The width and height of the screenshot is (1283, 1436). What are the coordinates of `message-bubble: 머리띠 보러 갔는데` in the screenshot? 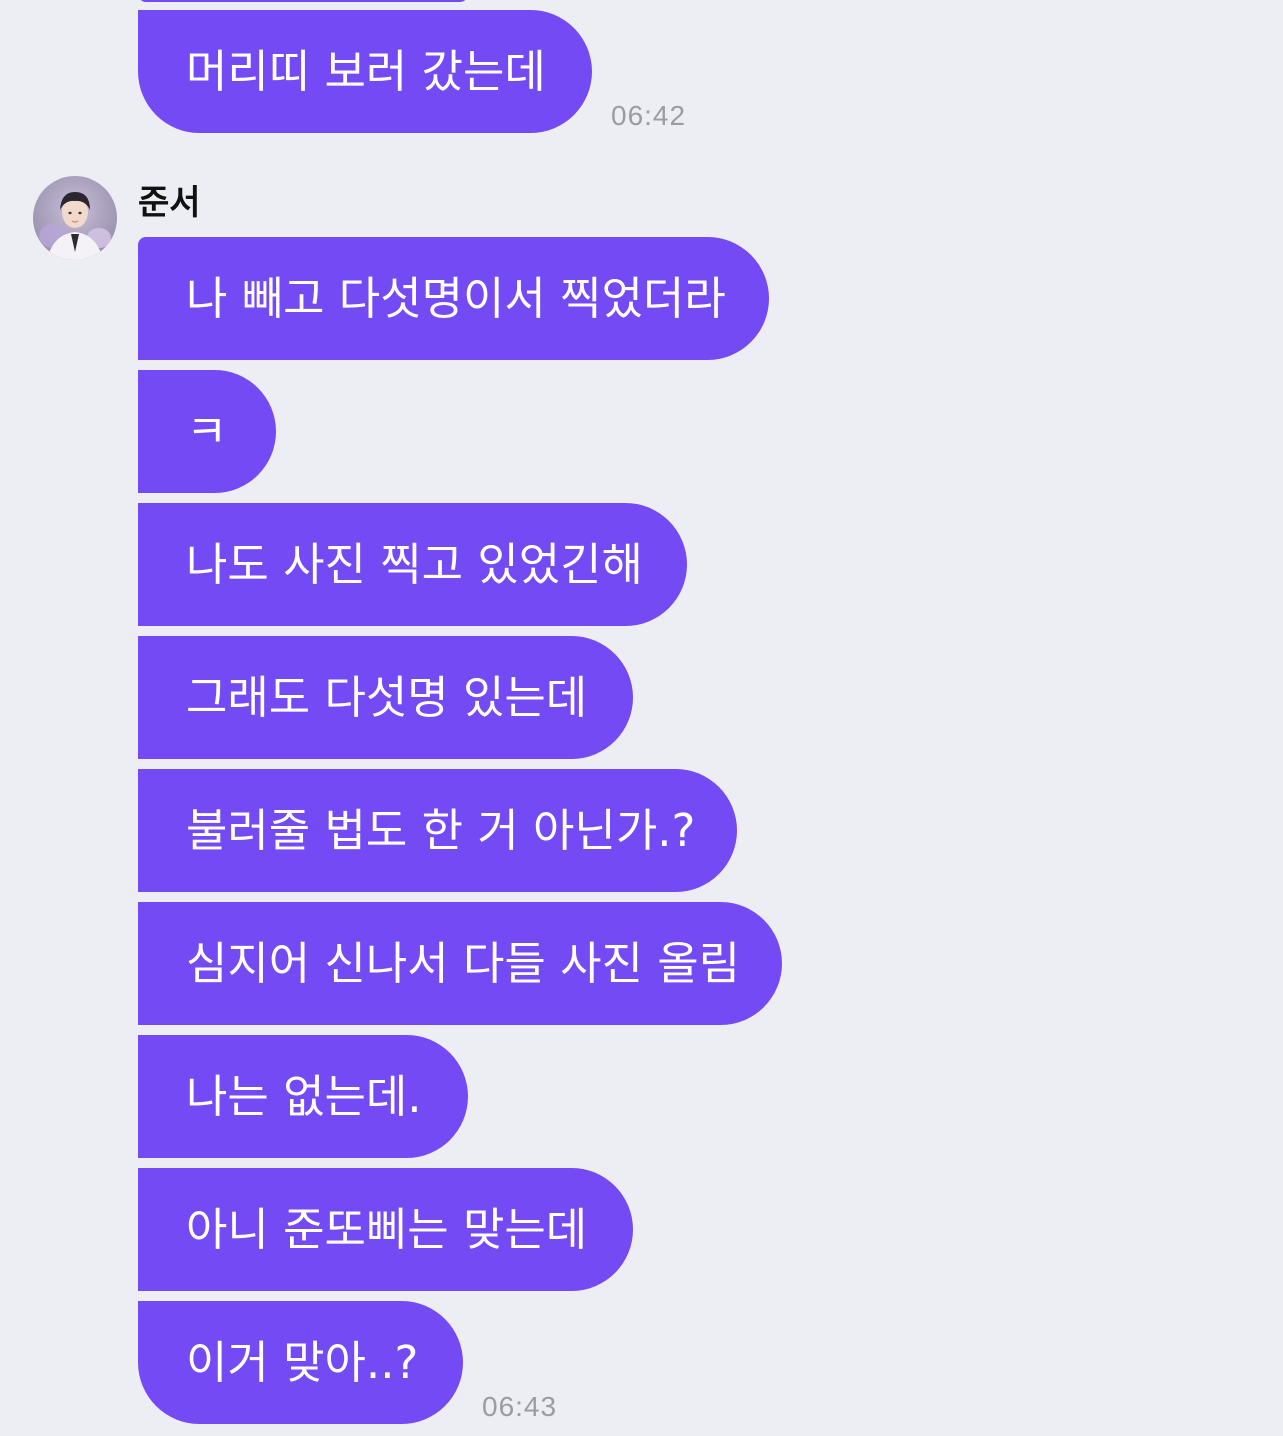 It's located at (365, 71).